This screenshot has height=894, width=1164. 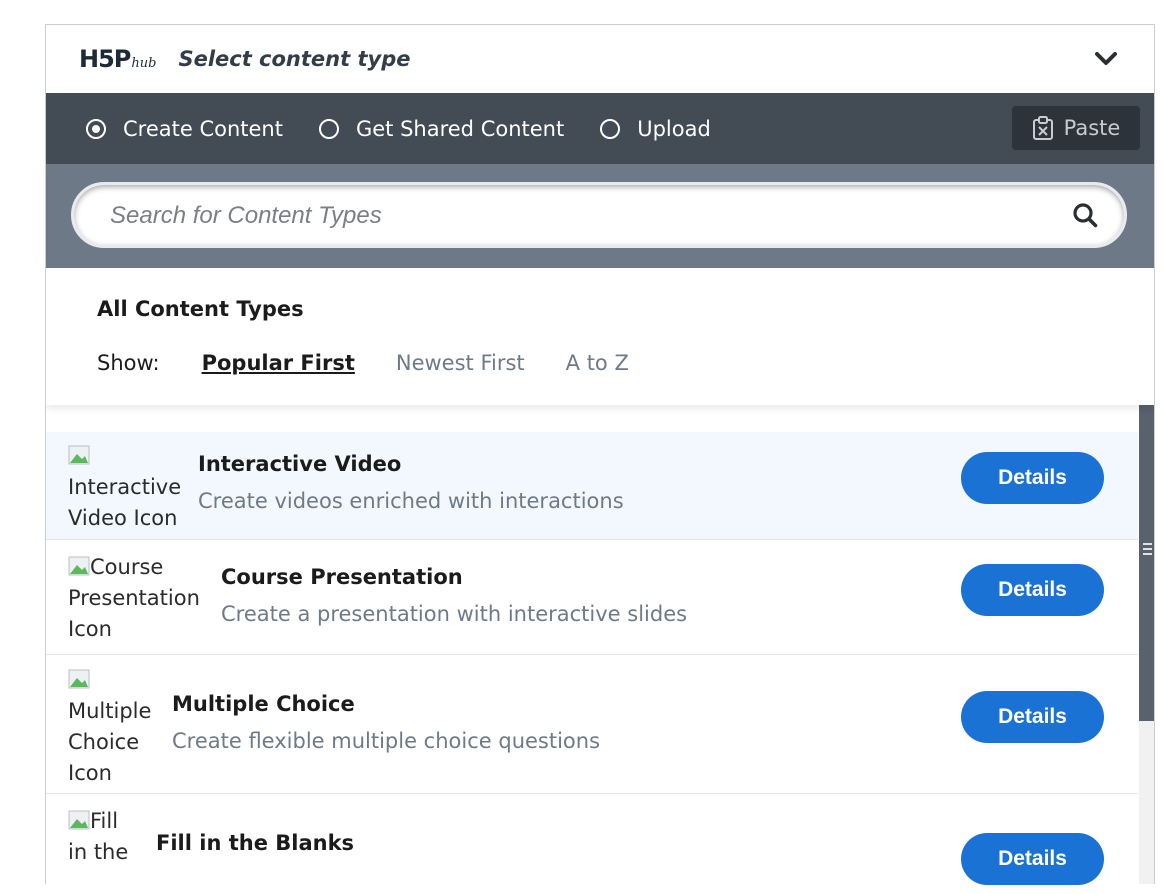 I want to click on fill-in-the-blanks-icon: Fill in the, so click(x=98, y=837).